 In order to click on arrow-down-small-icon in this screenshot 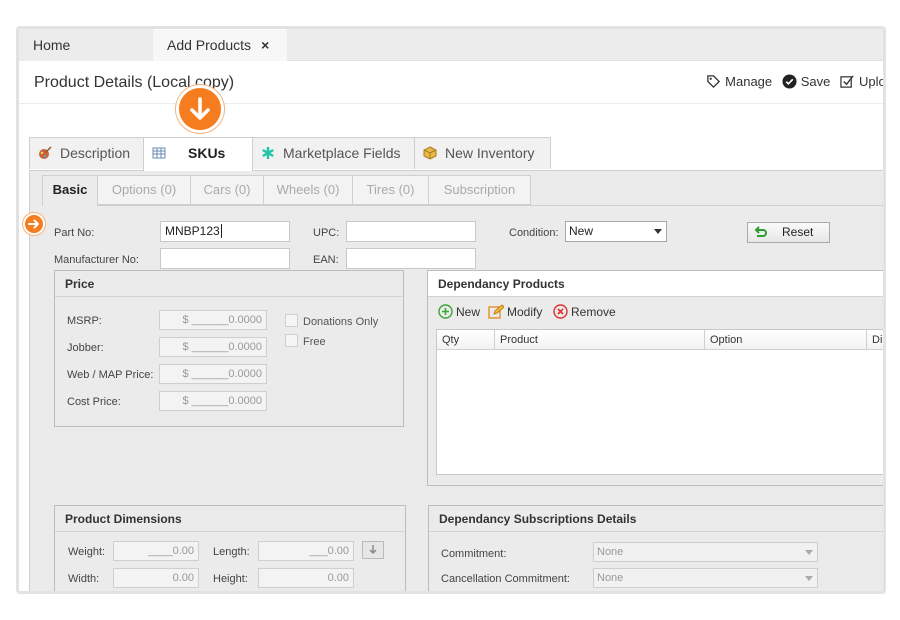, I will do `click(373, 550)`.